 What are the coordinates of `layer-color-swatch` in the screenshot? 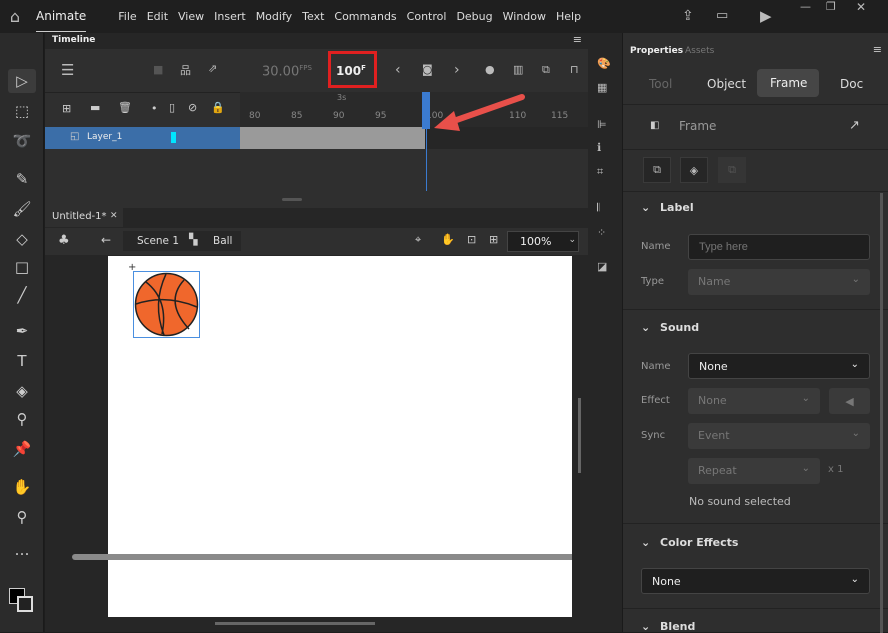 It's located at (173, 137).